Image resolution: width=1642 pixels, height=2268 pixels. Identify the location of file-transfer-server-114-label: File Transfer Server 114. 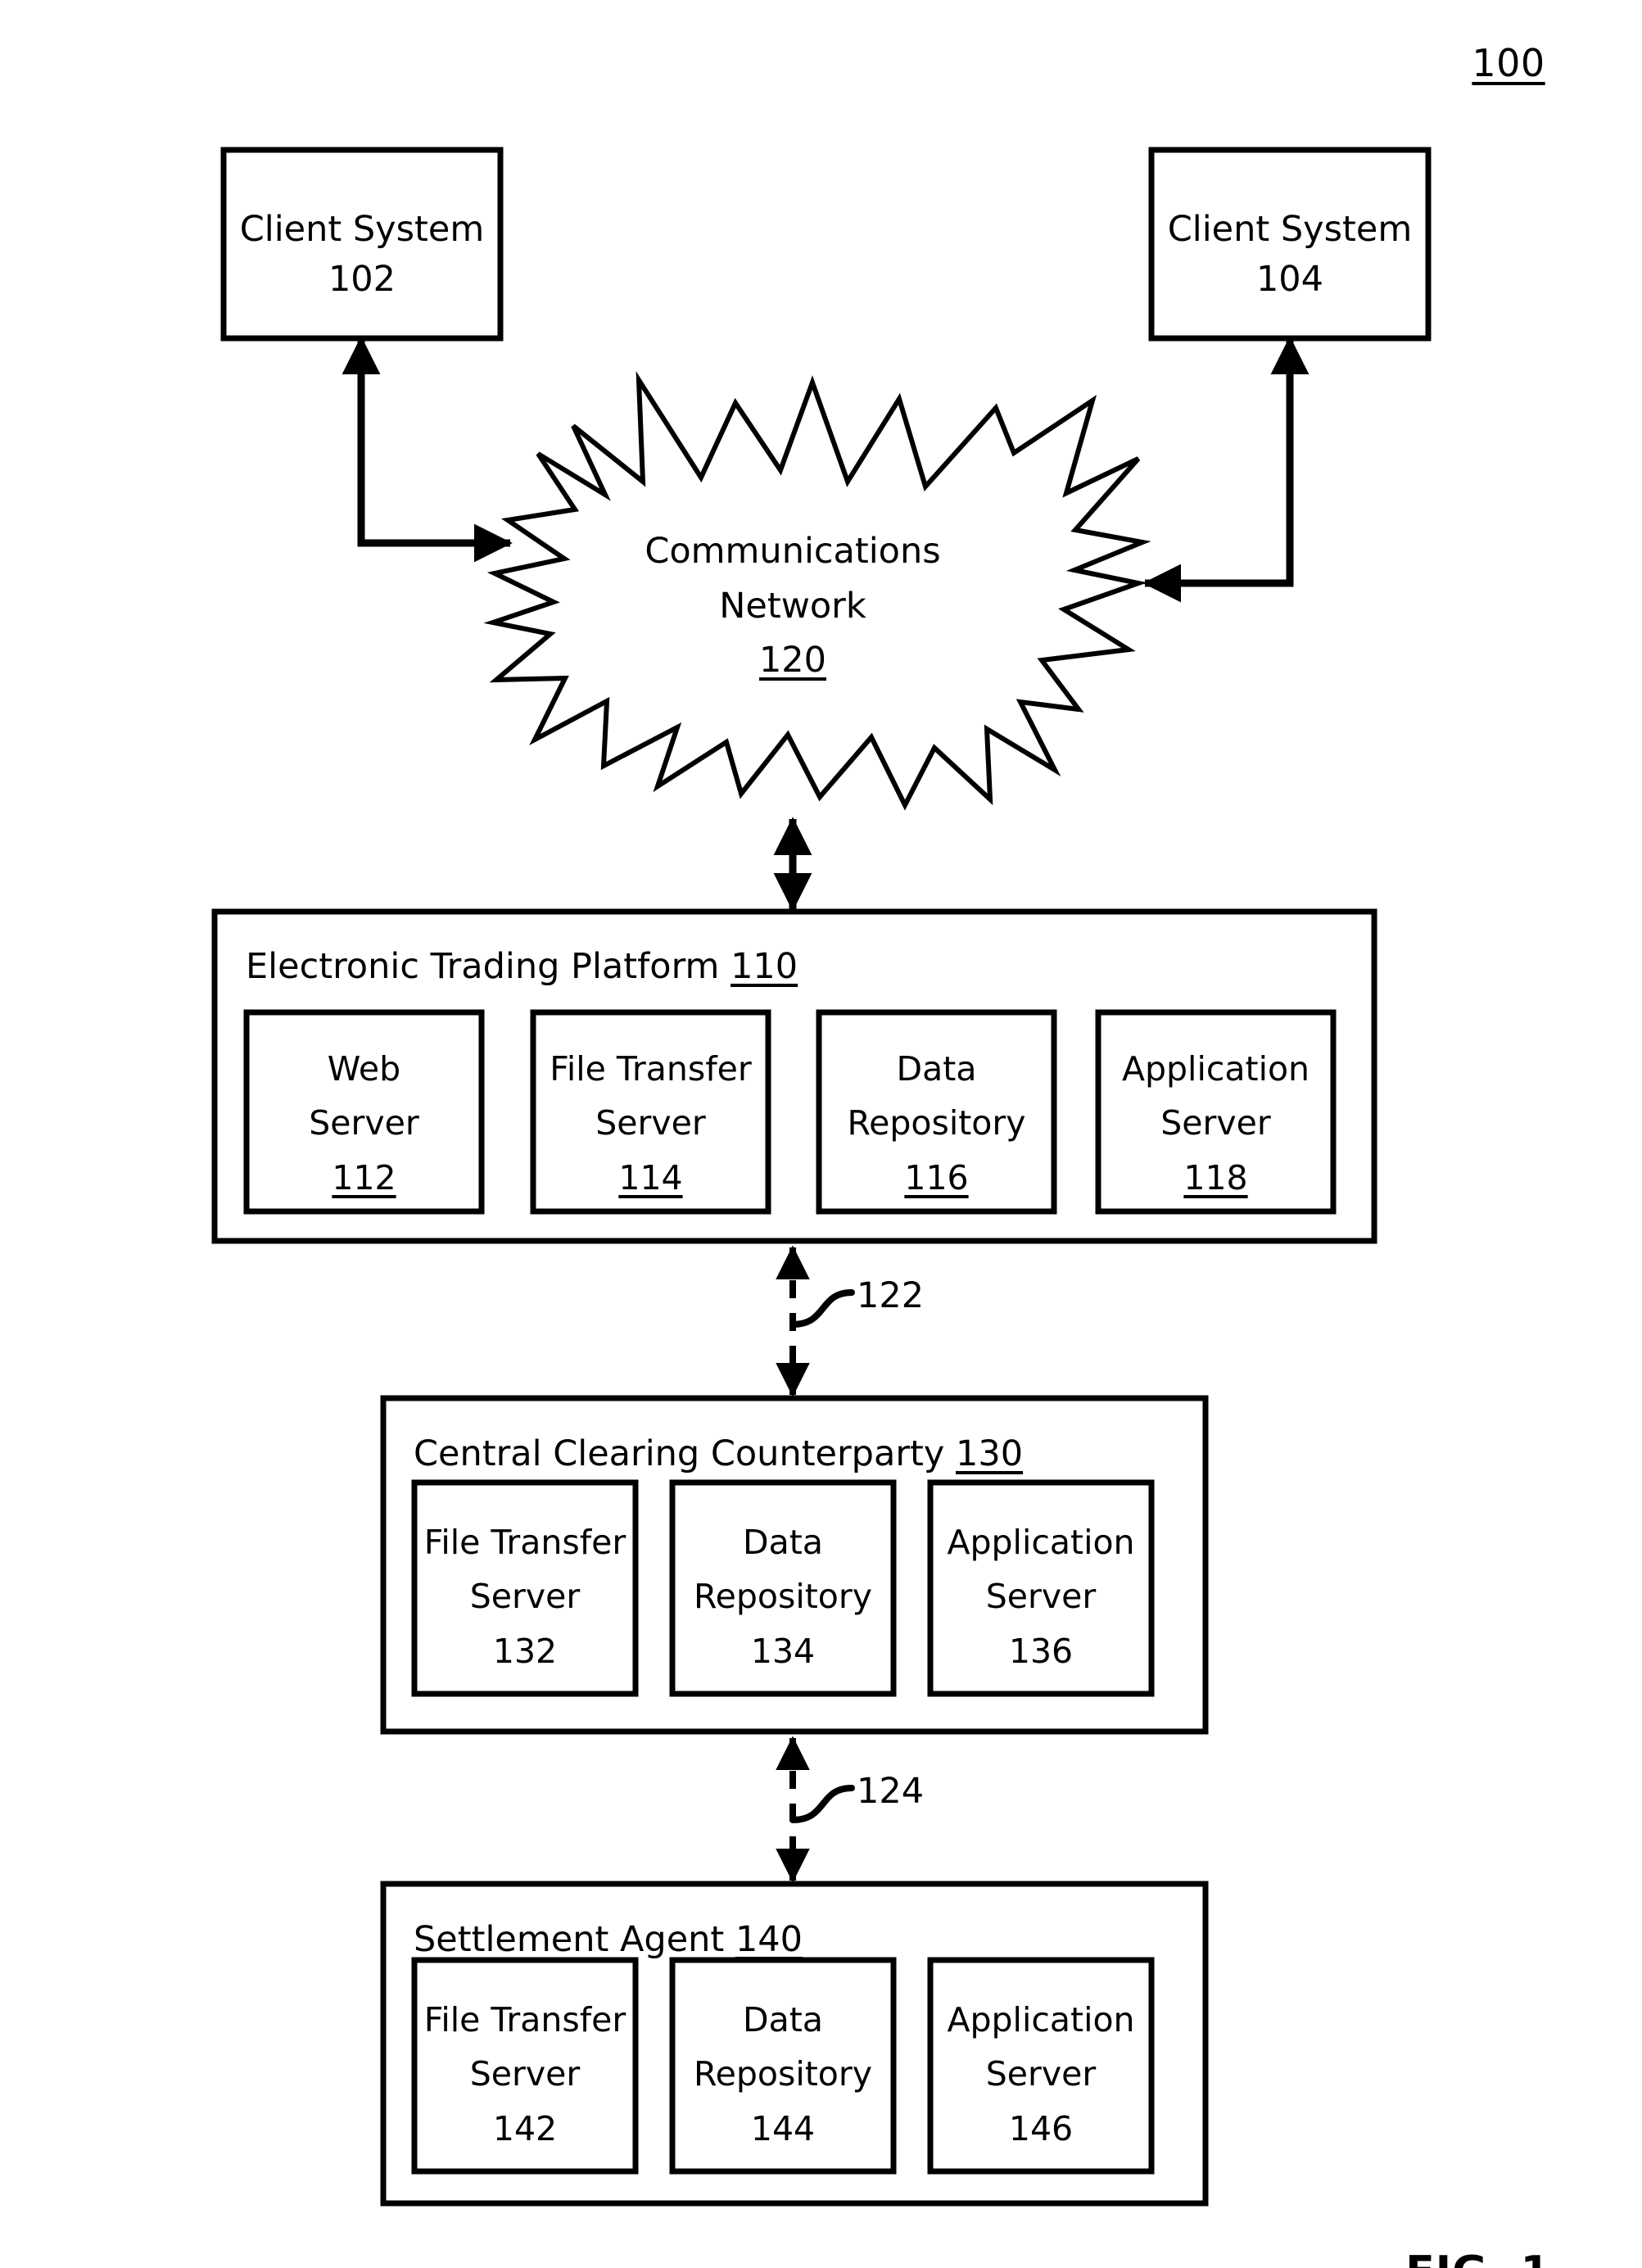
(650, 1124).